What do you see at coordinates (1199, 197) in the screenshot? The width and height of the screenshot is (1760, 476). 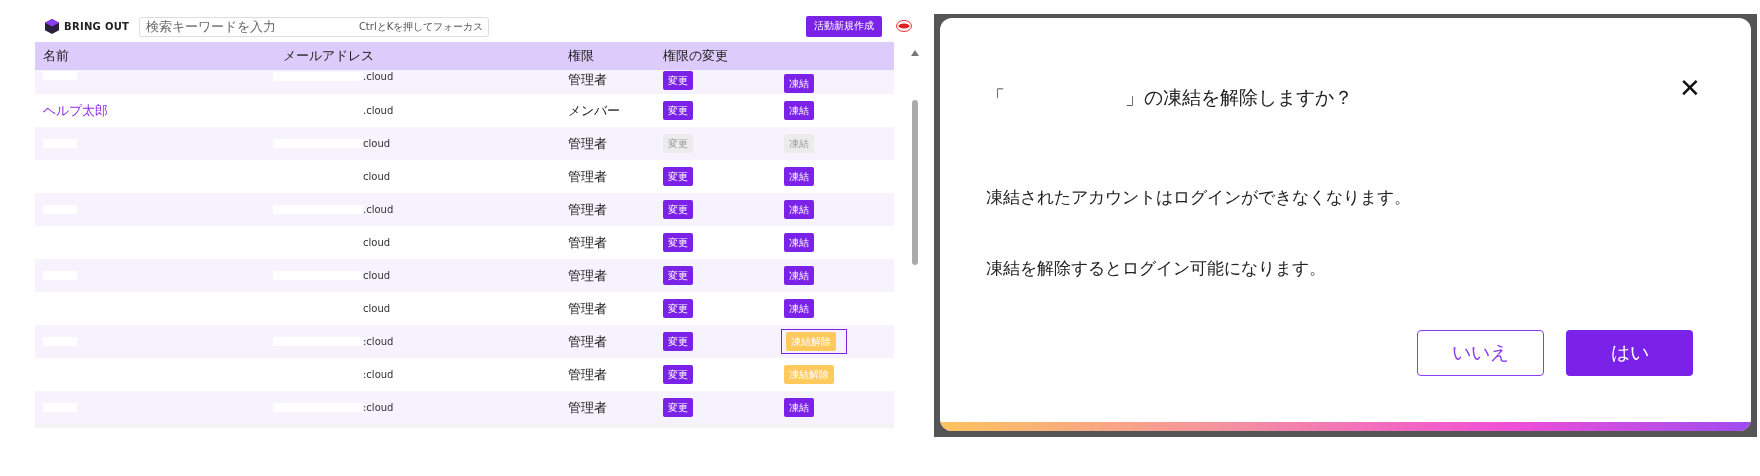 I see `dialog-message: 凍結されたアカウントはログインができなくなります。` at bounding box center [1199, 197].